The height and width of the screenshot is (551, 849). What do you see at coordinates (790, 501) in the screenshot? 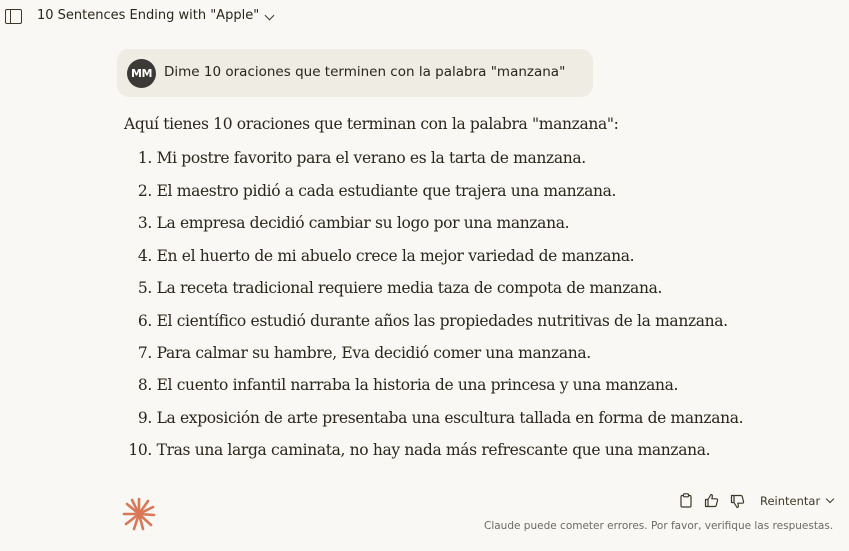
I see `retry-button: Reintentar` at bounding box center [790, 501].